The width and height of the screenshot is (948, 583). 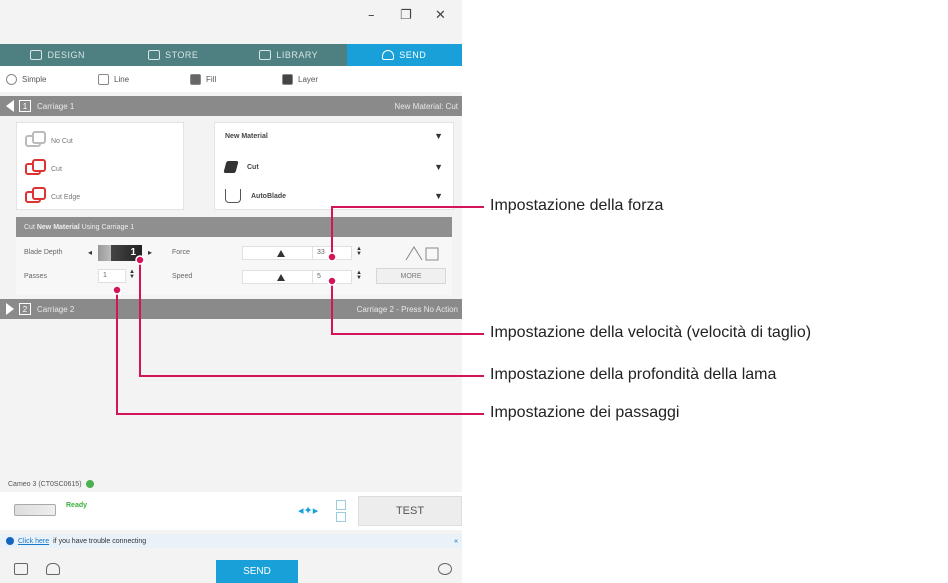 I want to click on tab-design: DESIGN, so click(x=58, y=55).